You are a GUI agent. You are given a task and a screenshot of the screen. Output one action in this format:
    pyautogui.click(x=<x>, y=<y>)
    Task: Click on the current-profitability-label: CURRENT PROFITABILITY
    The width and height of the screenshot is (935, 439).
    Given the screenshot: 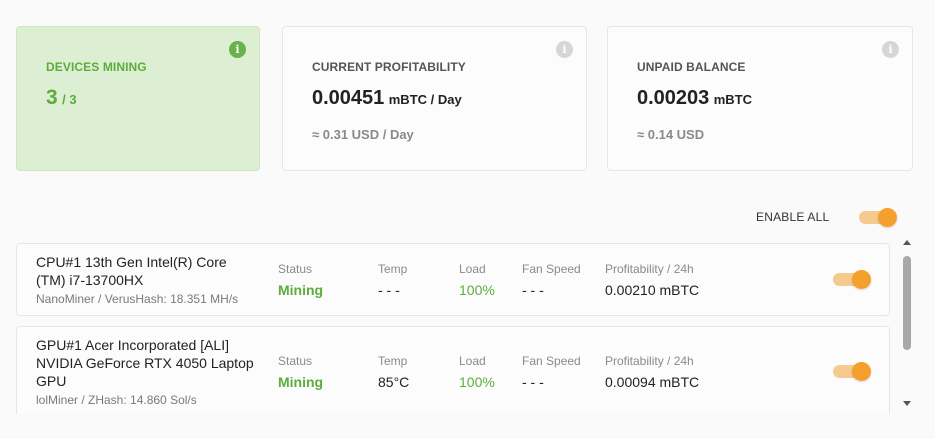 What is the action you would take?
    pyautogui.click(x=389, y=67)
    